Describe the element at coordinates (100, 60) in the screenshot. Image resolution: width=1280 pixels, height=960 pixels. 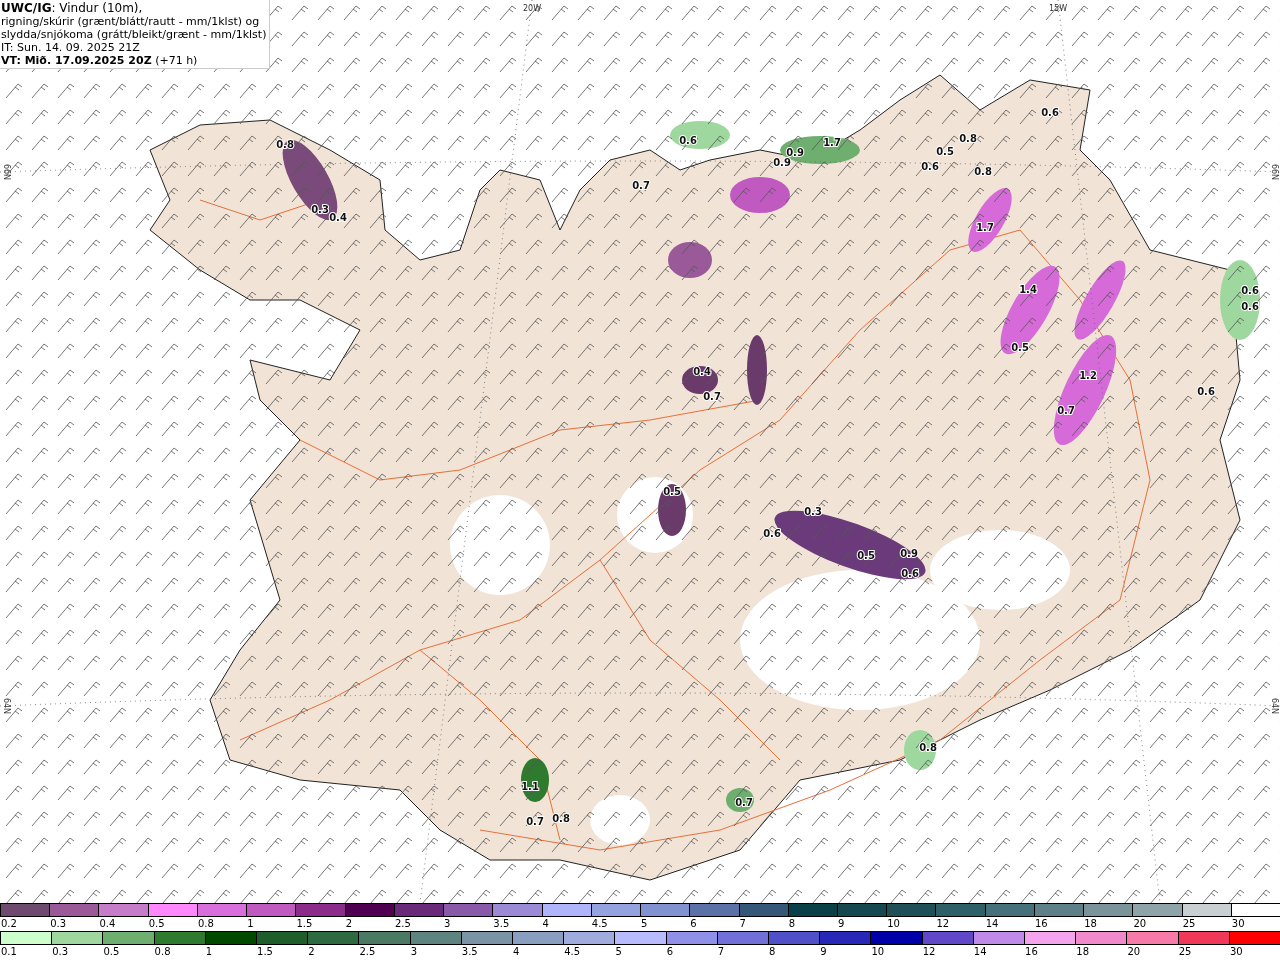
I see `header-text: VT: Mið. 17.09.2025 20Z (+71 h)` at that location.